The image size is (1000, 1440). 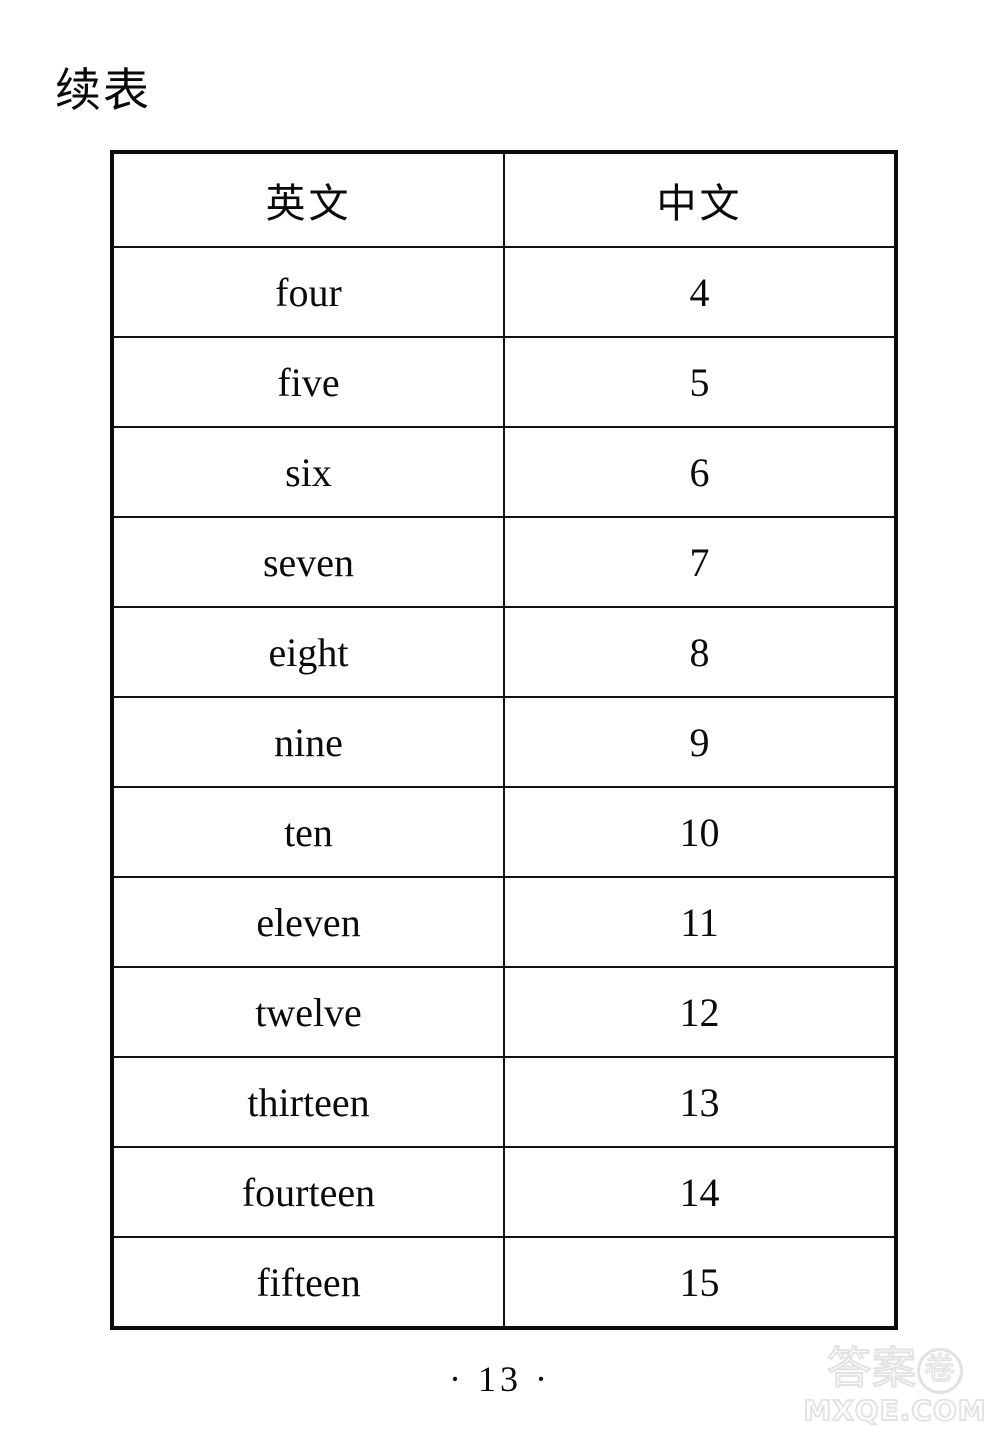 What do you see at coordinates (308, 472) in the screenshot?
I see `cell-english: six` at bounding box center [308, 472].